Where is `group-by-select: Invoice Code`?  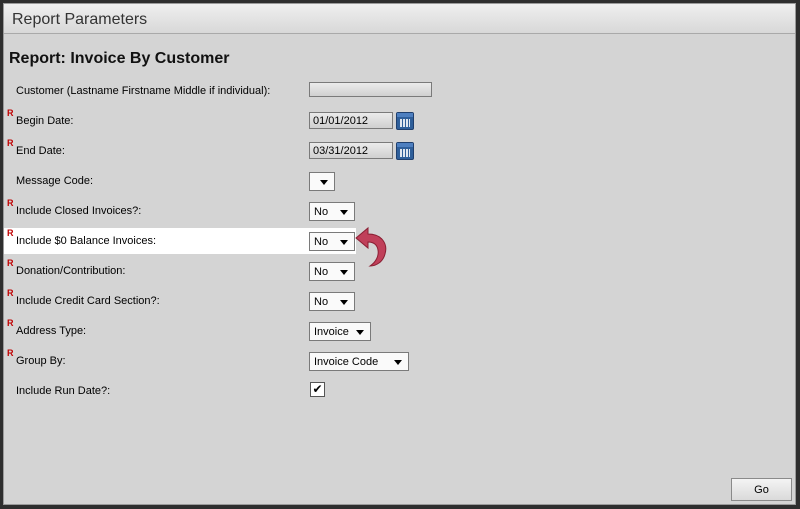 group-by-select: Invoice Code is located at coordinates (359, 361).